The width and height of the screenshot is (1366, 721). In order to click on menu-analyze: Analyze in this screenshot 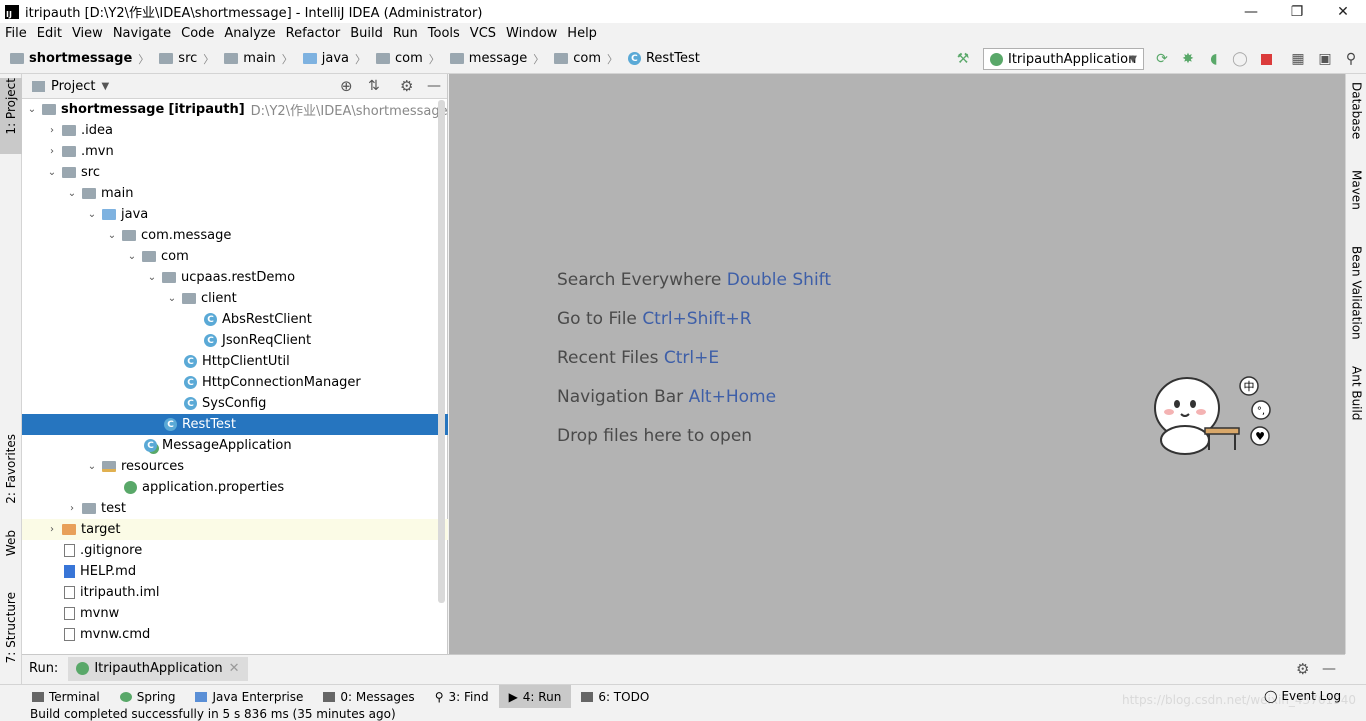, I will do `click(249, 33)`.